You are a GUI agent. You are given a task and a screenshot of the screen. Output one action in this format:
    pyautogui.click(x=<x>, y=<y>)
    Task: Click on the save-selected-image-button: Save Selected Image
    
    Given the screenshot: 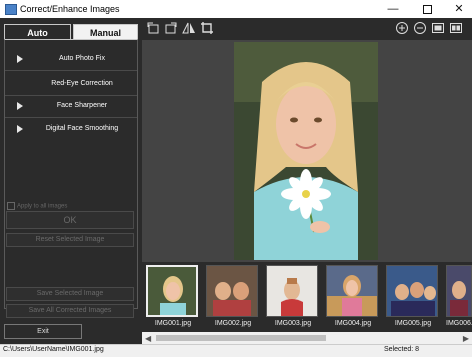 What is the action you would take?
    pyautogui.click(x=70, y=294)
    